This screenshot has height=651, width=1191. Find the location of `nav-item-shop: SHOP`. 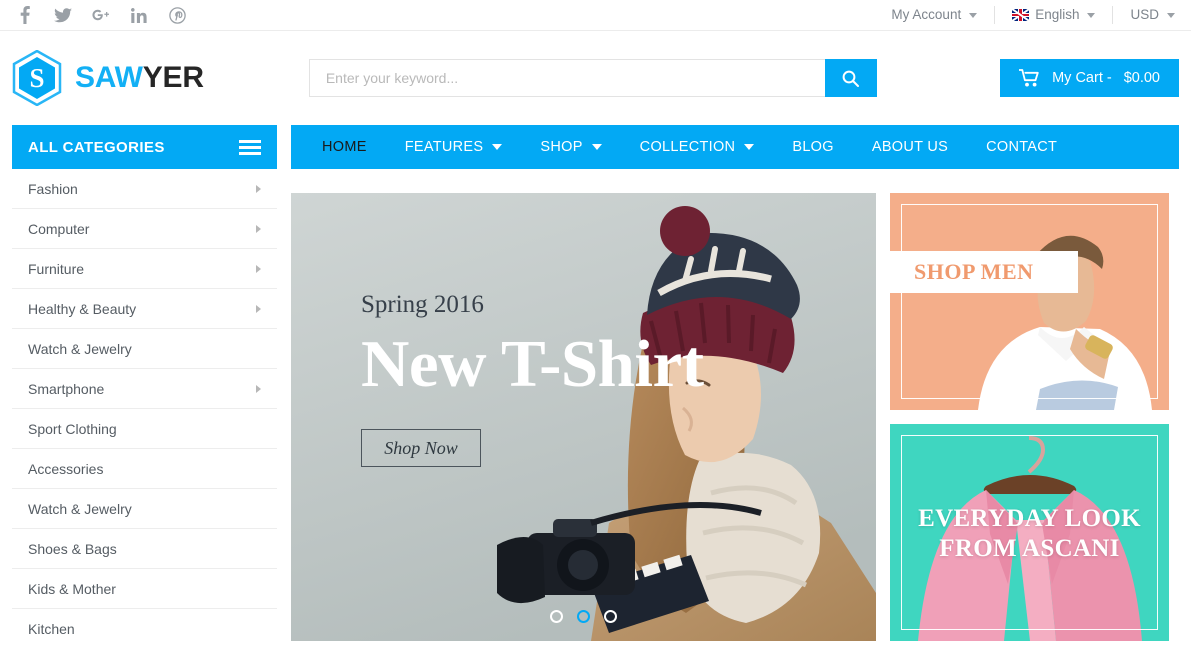

nav-item-shop: SHOP is located at coordinates (570, 147).